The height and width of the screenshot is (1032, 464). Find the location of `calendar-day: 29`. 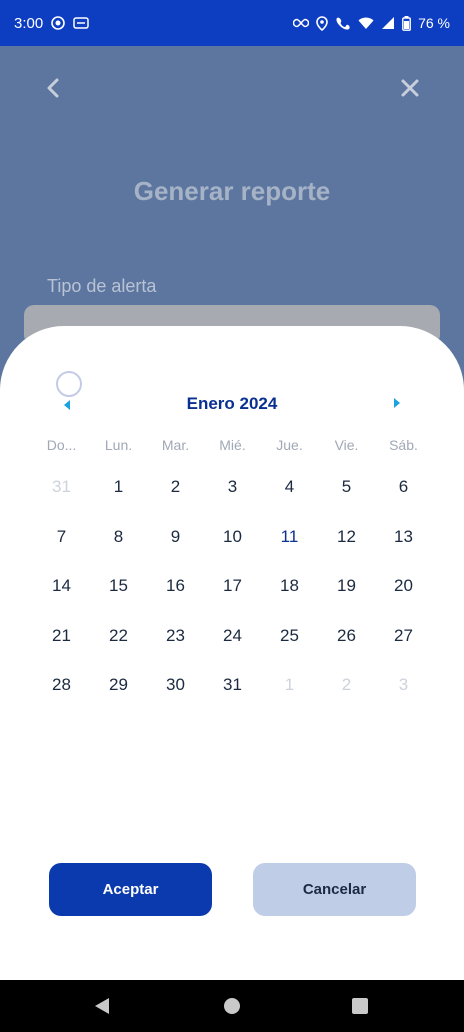

calendar-day: 29 is located at coordinates (118, 699).